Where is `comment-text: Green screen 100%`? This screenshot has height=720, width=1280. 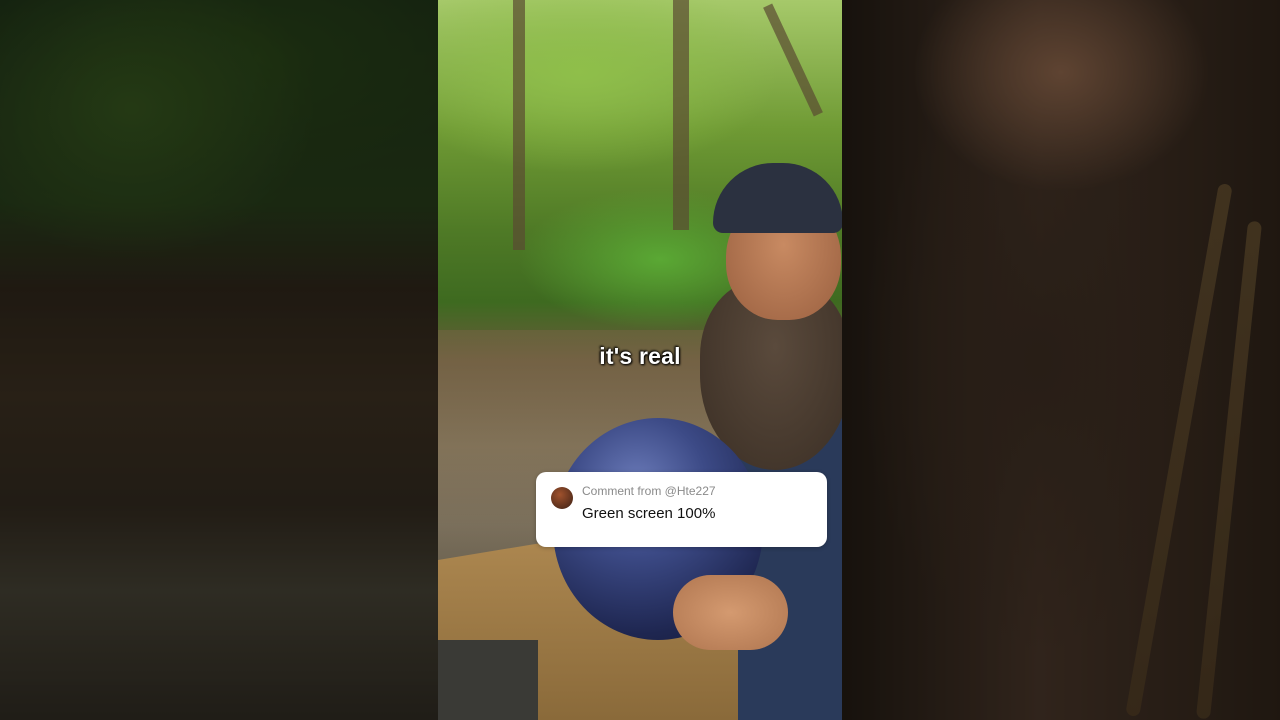
comment-text: Green screen 100% is located at coordinates (649, 513).